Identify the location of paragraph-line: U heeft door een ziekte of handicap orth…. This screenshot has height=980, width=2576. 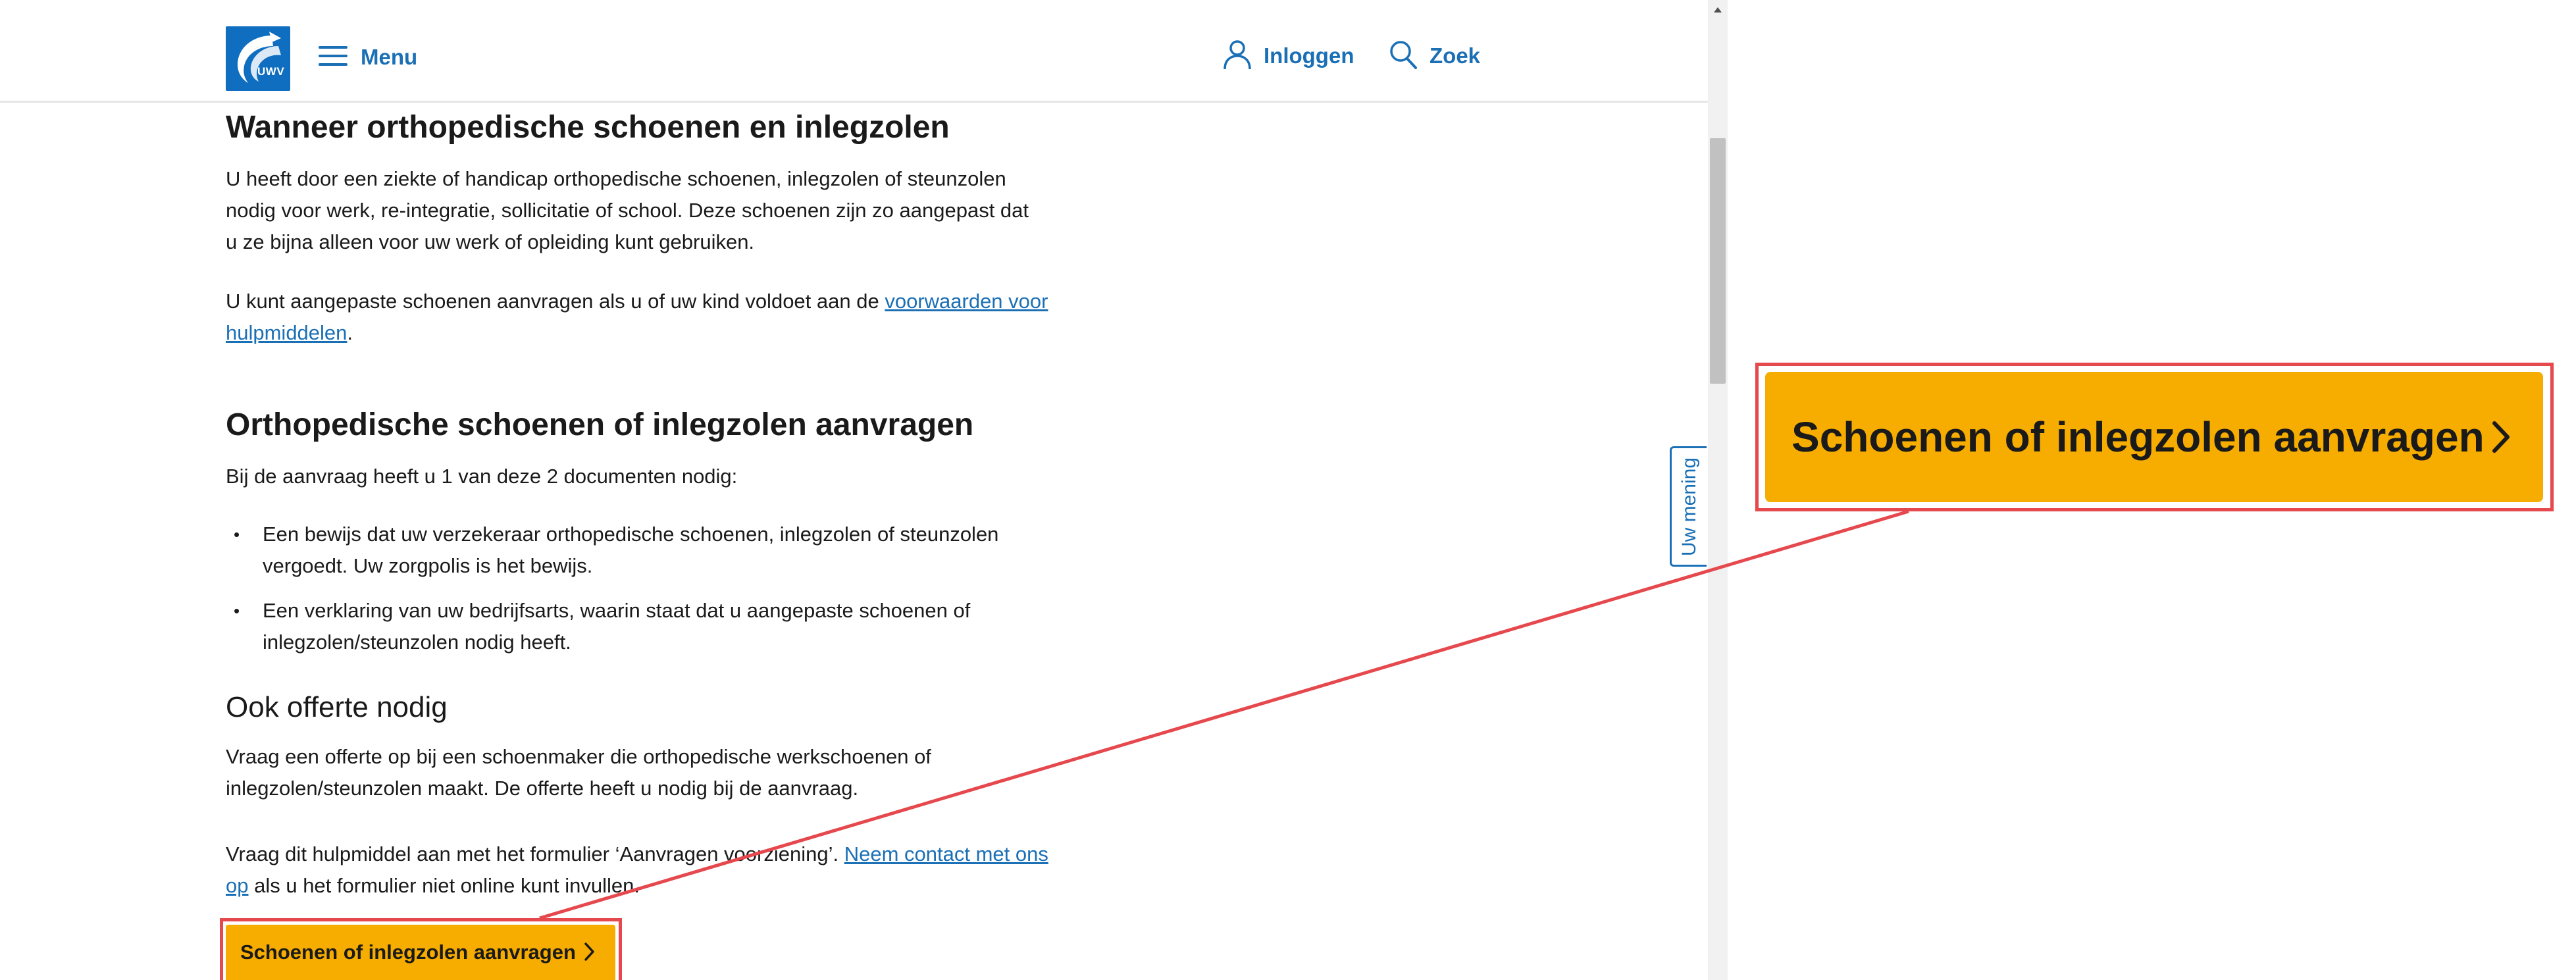
(616, 178).